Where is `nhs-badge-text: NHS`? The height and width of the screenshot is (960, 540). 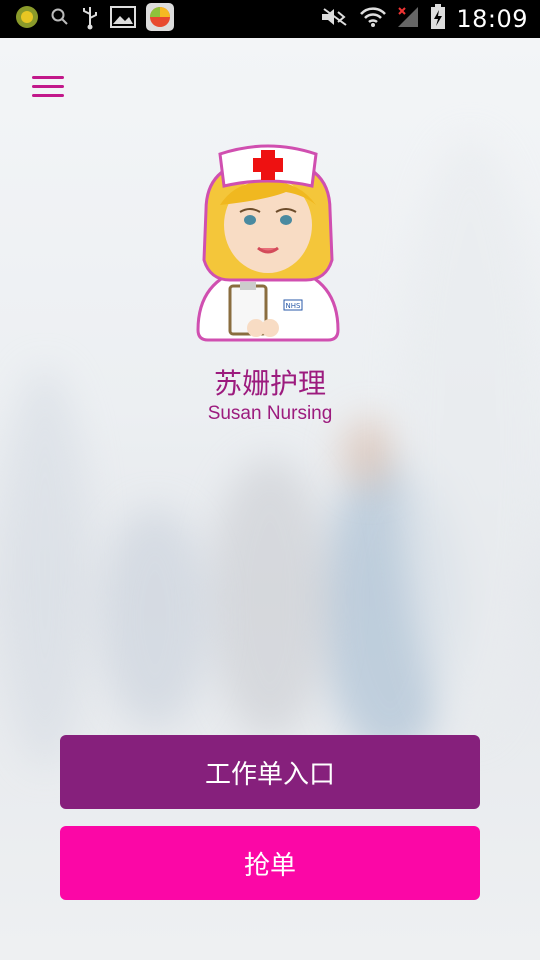 nhs-badge-text: NHS is located at coordinates (294, 306).